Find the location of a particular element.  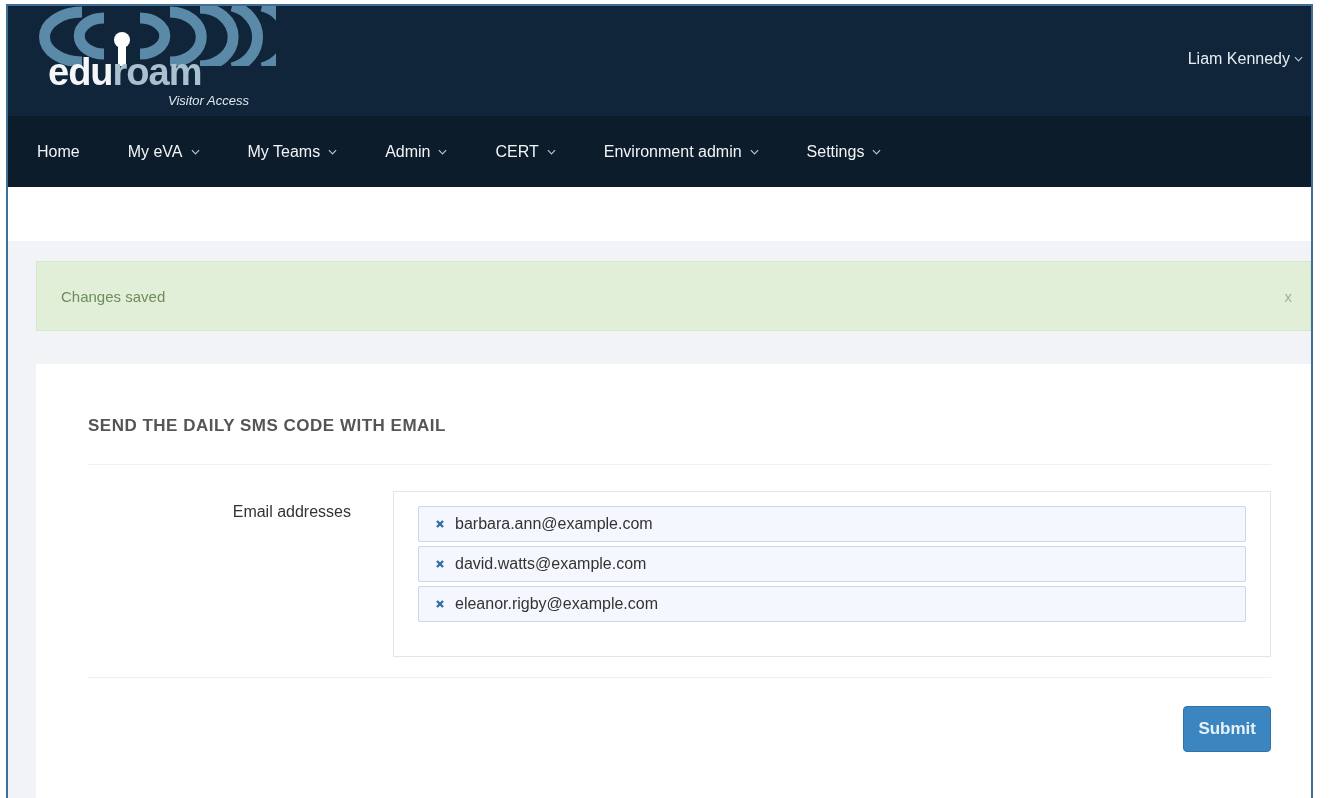

alert-message: Changes saved is located at coordinates (113, 296).